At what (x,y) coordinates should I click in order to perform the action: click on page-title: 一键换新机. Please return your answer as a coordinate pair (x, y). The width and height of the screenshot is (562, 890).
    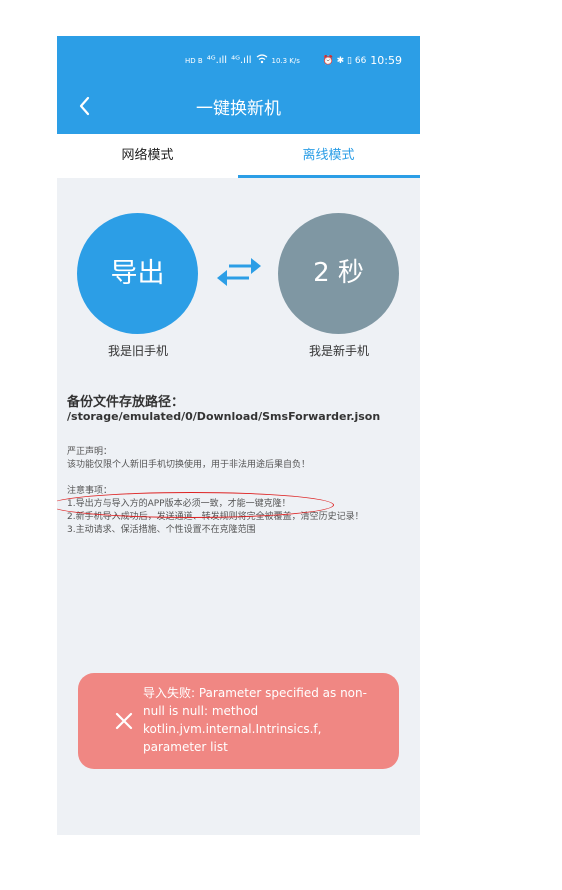
    Looking at the image, I should click on (238, 109).